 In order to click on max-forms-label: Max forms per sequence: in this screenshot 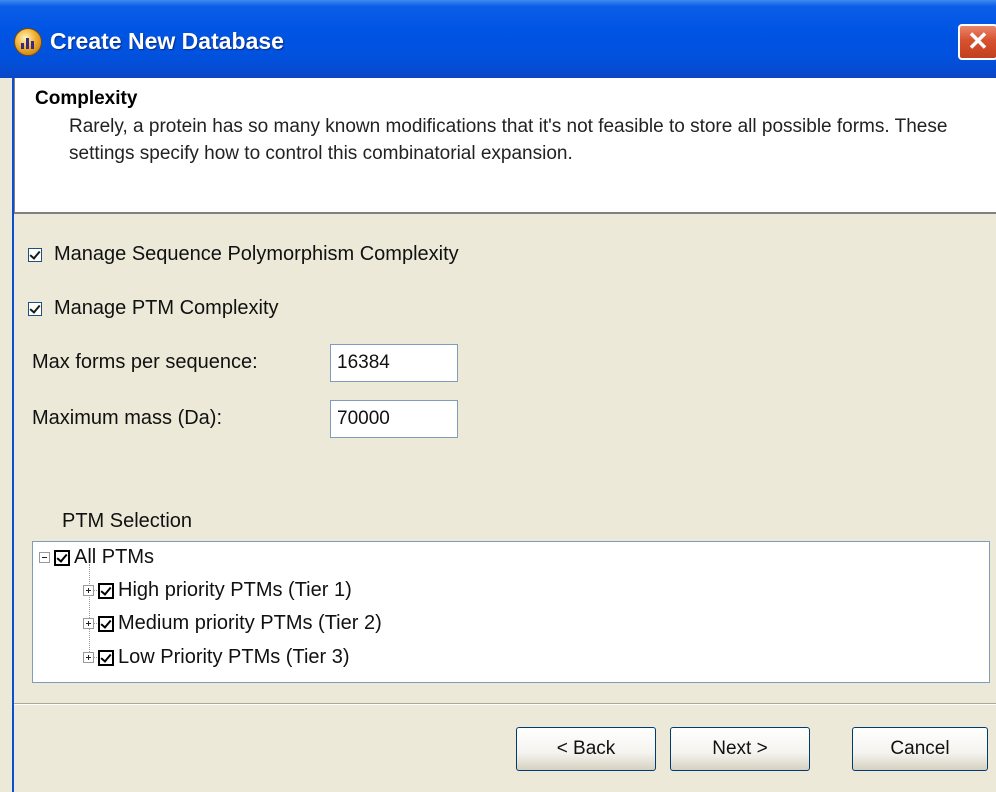, I will do `click(145, 362)`.